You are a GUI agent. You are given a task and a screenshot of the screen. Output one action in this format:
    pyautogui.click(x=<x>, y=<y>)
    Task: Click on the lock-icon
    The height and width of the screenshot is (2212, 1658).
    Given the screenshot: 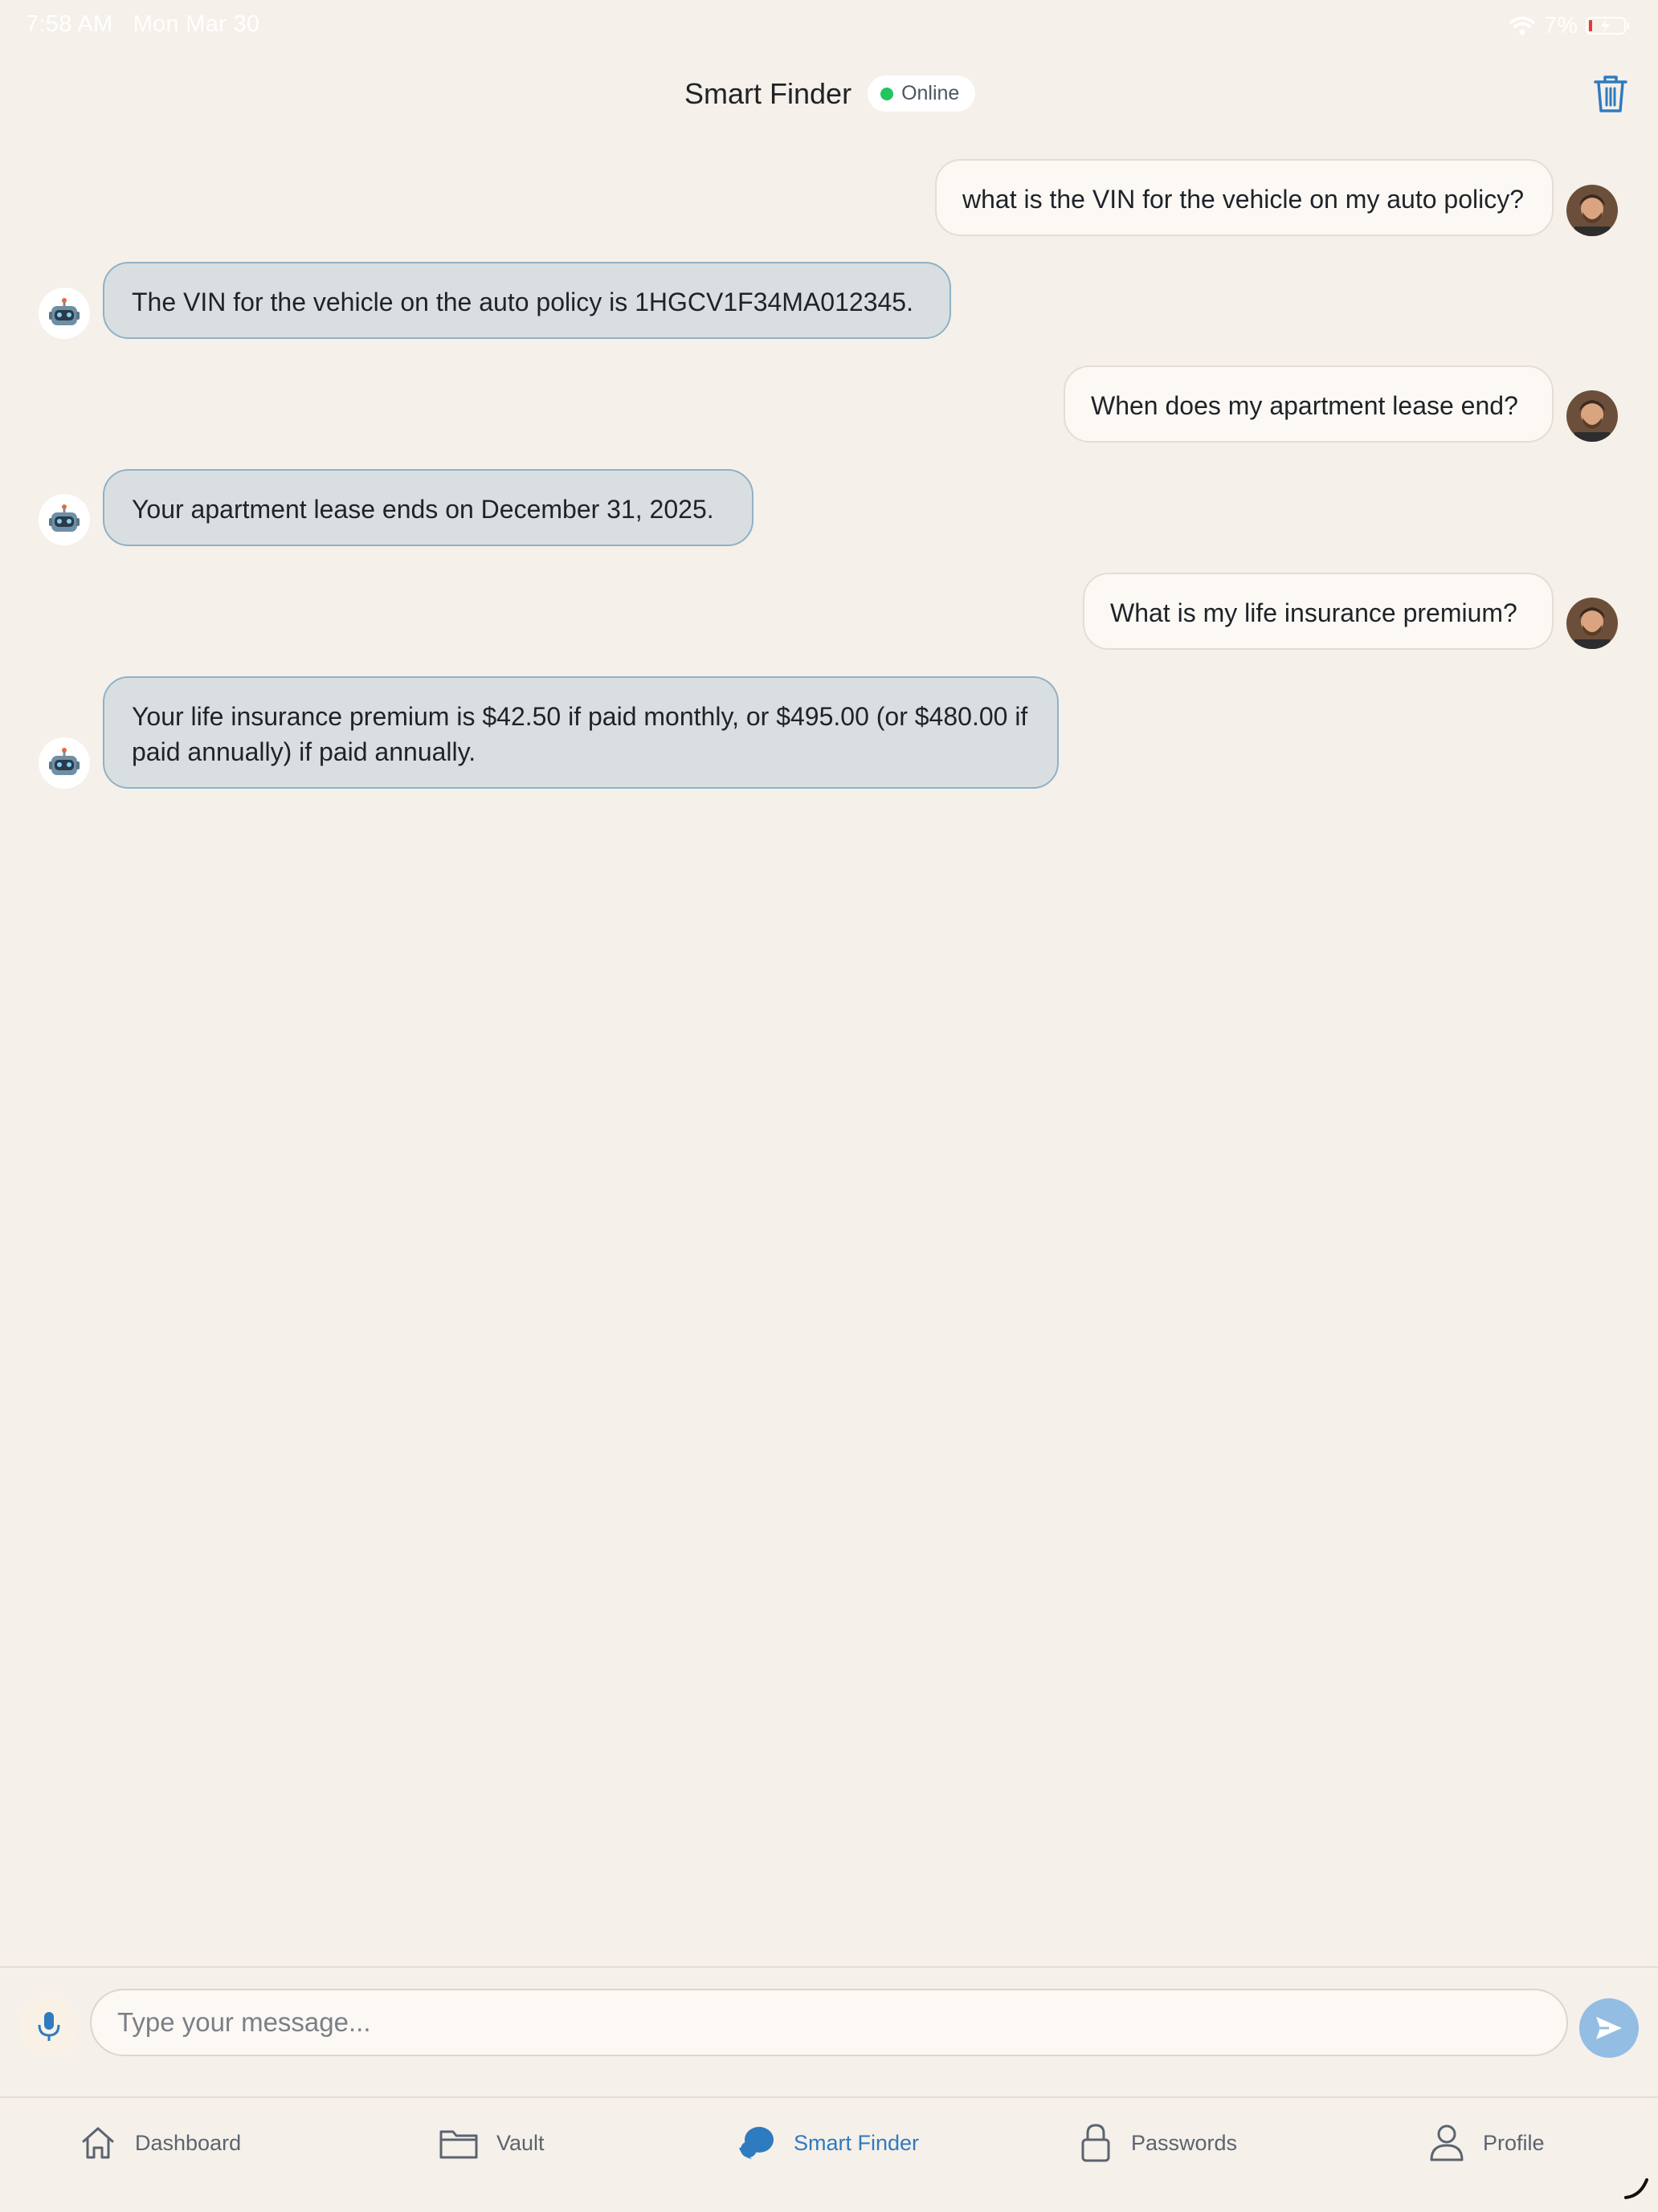 What is the action you would take?
    pyautogui.click(x=1095, y=2143)
    